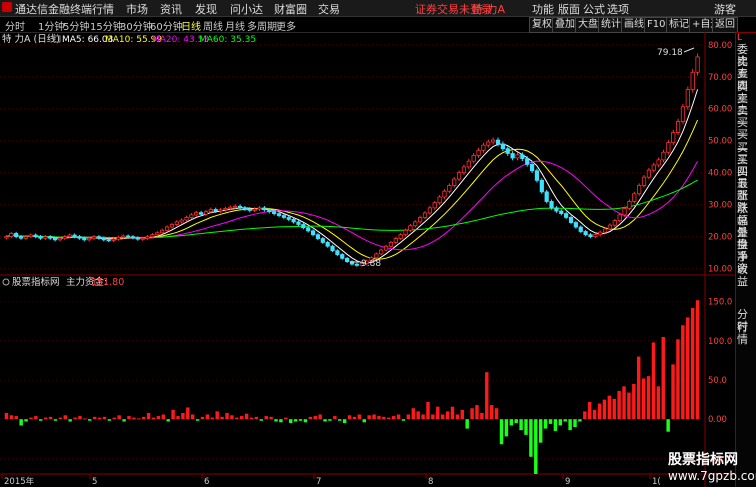 The height and width of the screenshot is (487, 756). Describe the element at coordinates (137, 9) in the screenshot. I see `menu-market: 市场` at that location.